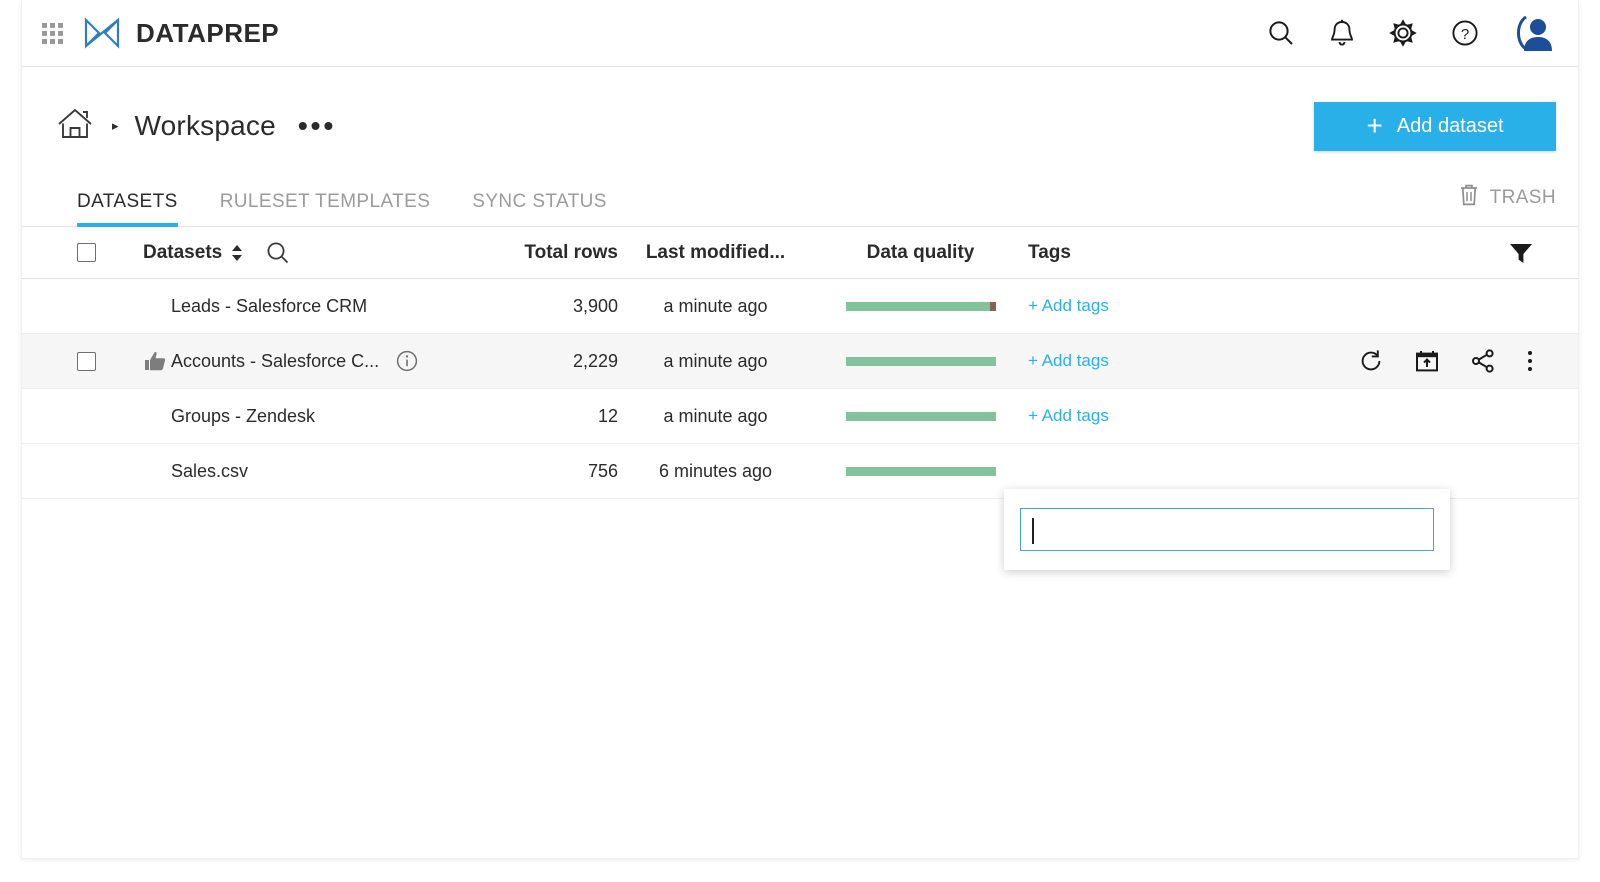  I want to click on sort-arrows-icon, so click(237, 253).